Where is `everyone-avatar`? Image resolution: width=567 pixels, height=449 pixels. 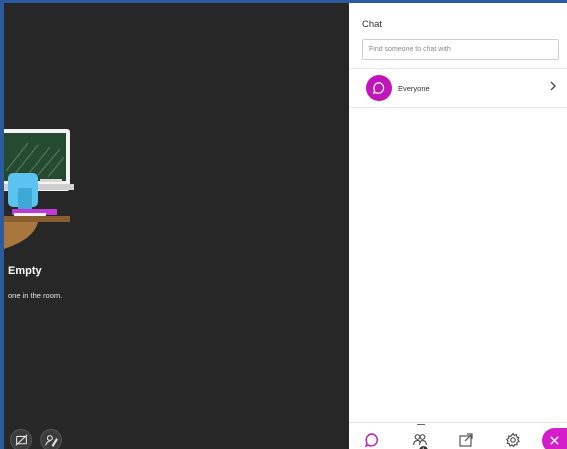 everyone-avatar is located at coordinates (379, 88).